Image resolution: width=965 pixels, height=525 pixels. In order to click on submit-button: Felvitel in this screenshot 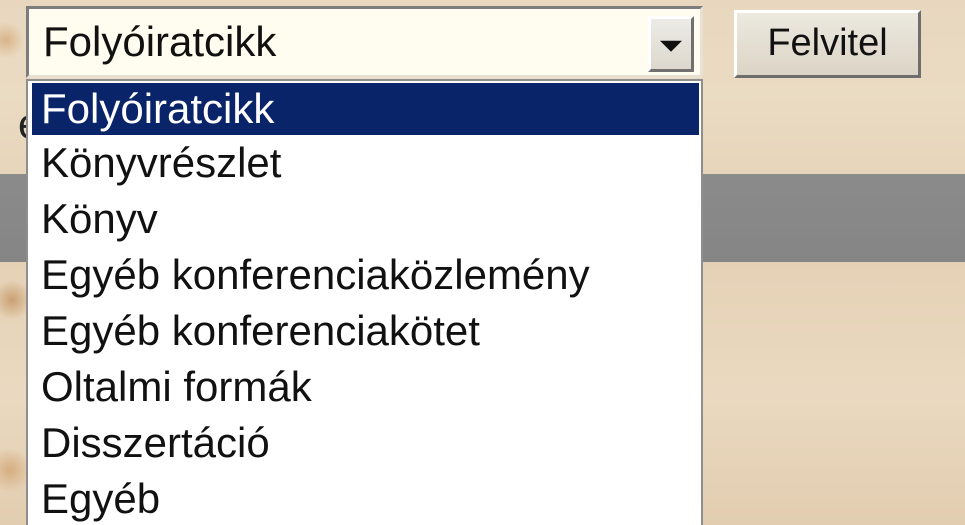, I will do `click(827, 44)`.